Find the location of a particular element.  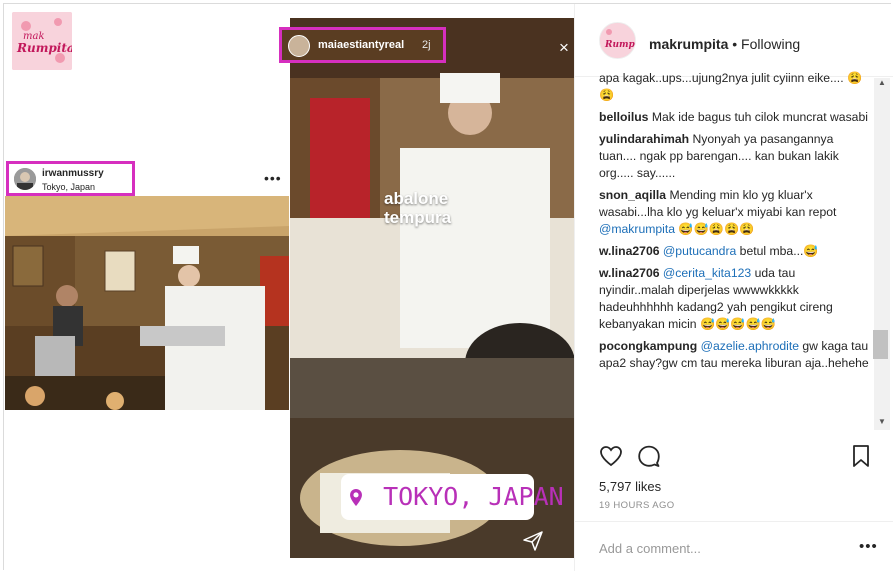

abalone-tempura-sticker: abalone tempura is located at coordinates (417, 208).